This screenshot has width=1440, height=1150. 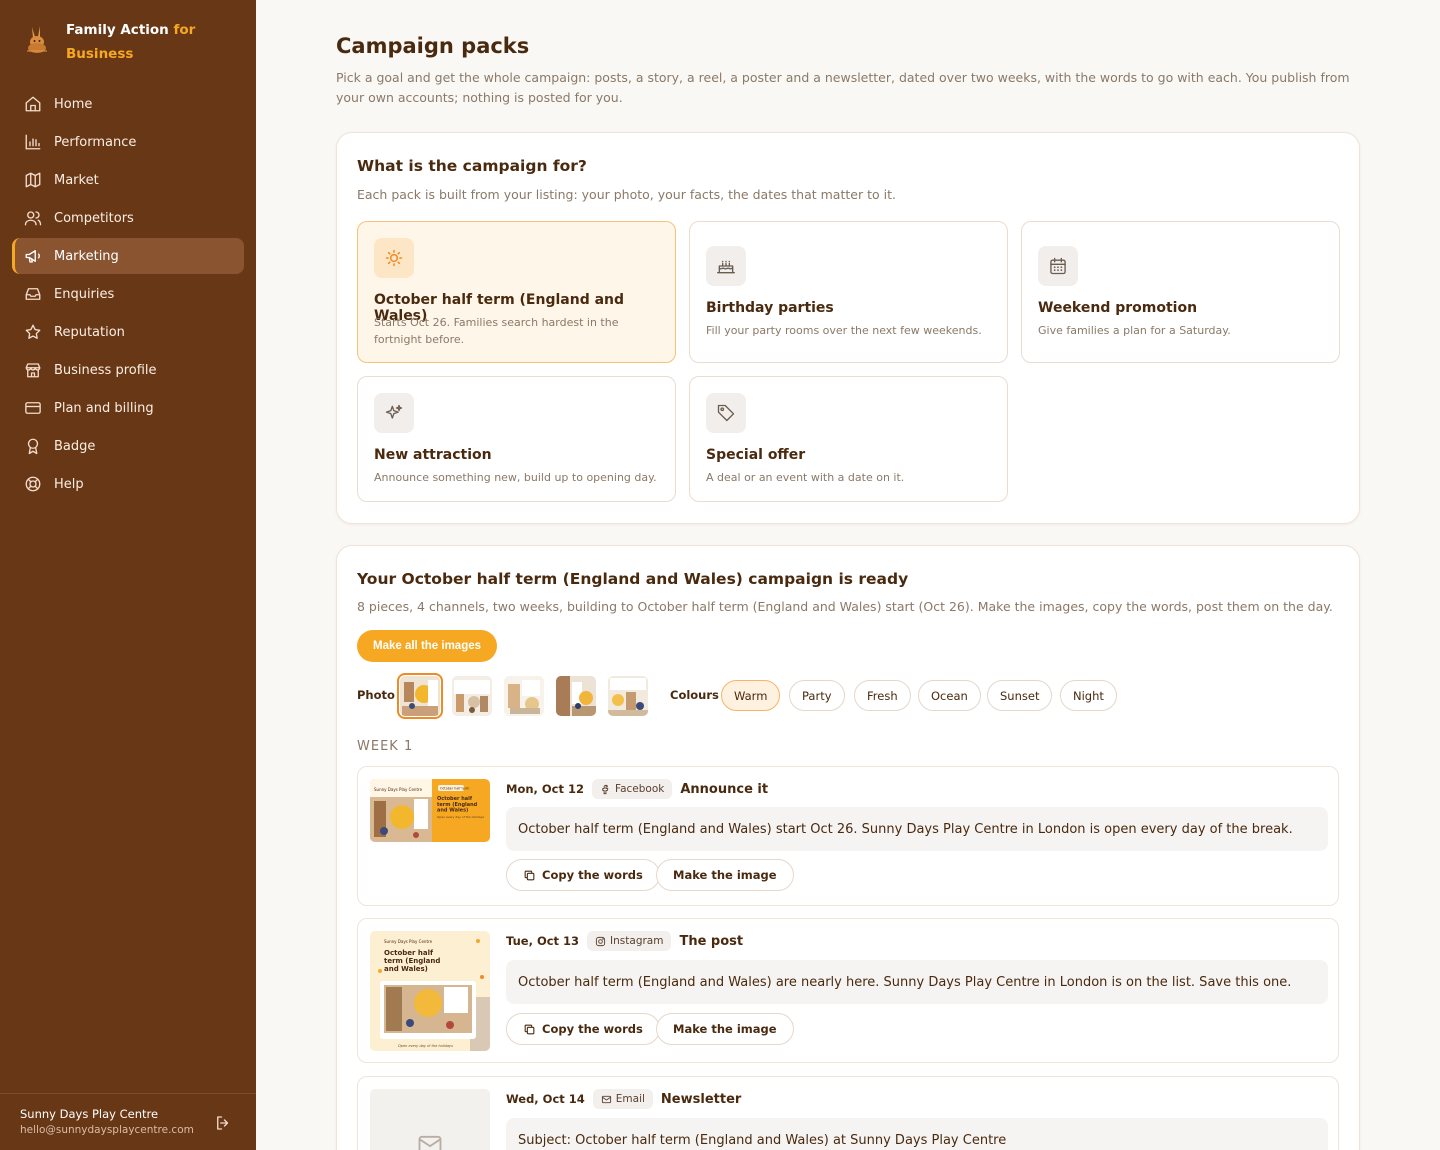 What do you see at coordinates (128, 446) in the screenshot?
I see `sidebar-item-badge: Badge` at bounding box center [128, 446].